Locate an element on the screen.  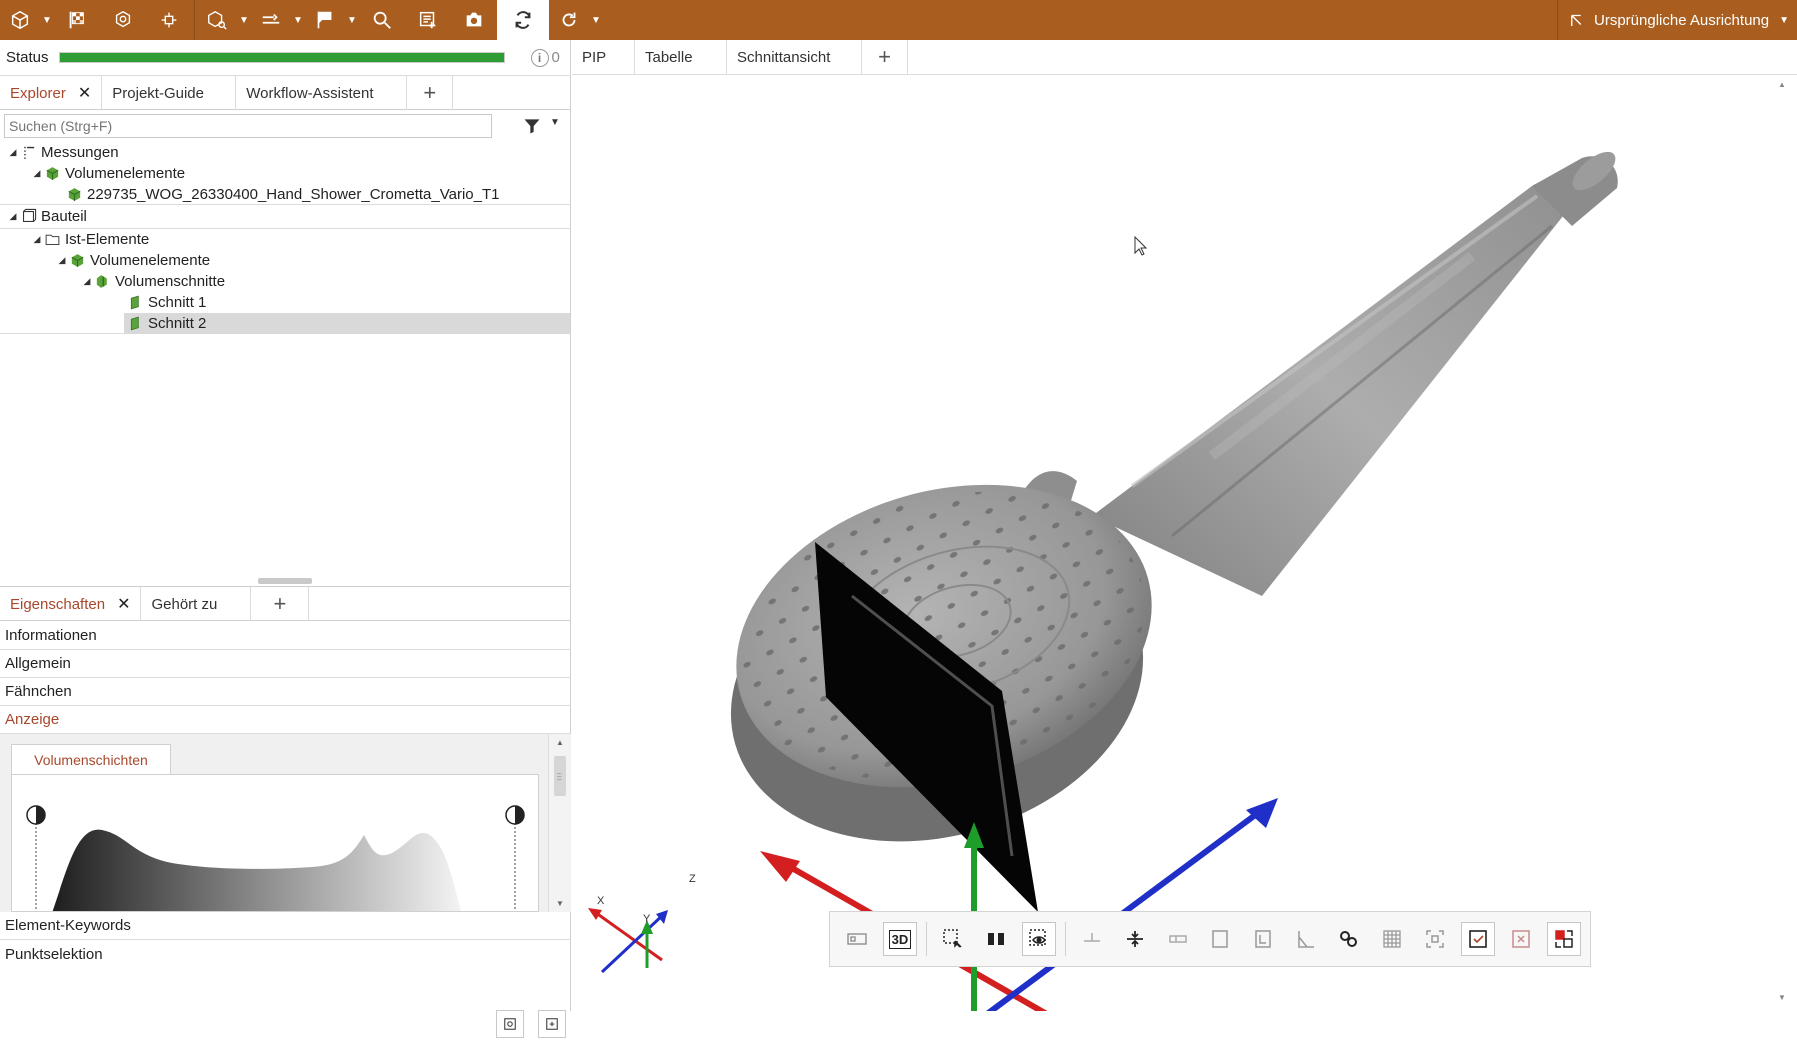
checked-report-icon is located at coordinates (1478, 939).